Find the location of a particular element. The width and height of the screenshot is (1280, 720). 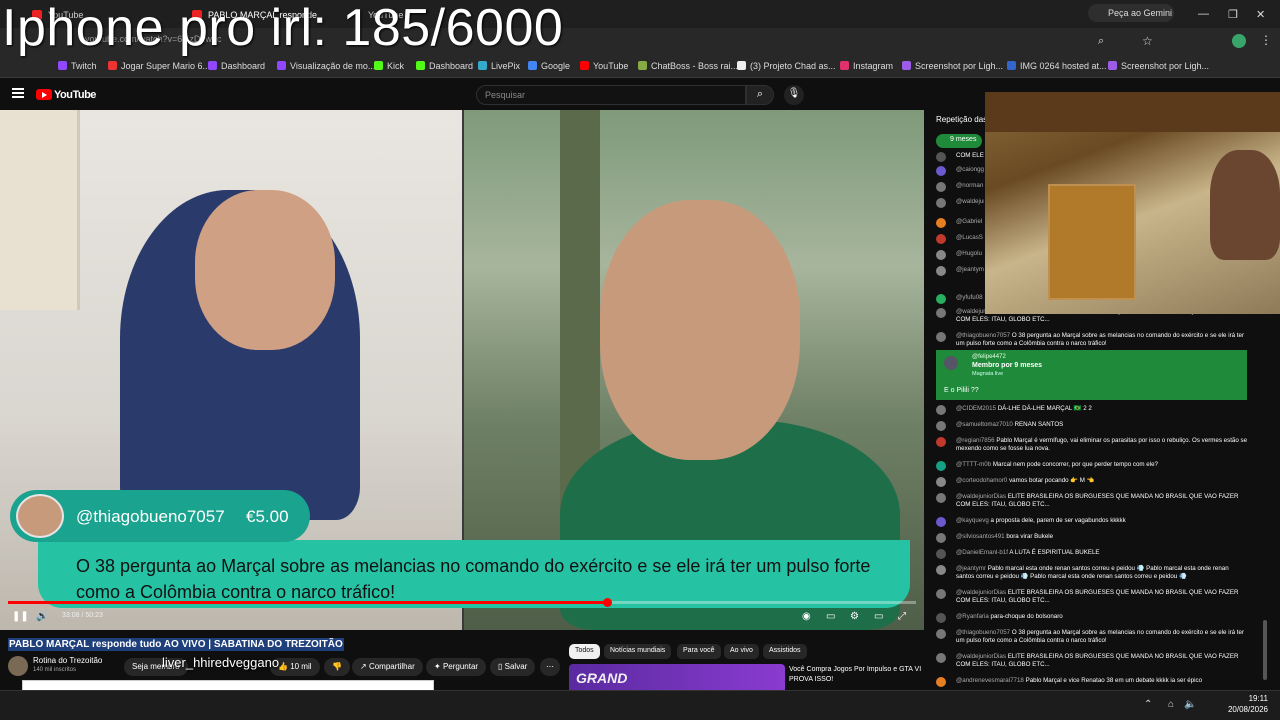

volume-tray-icon: 🔈 is located at coordinates (1190, 704).